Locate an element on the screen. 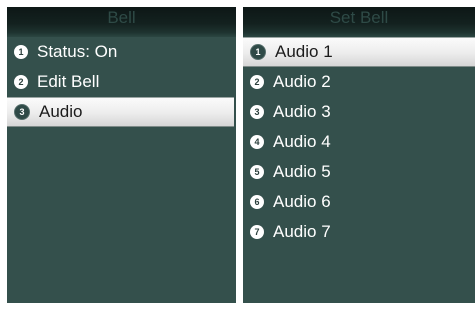 Image resolution: width=475 pixels, height=309 pixels. menu-item-audio-4: 4 Audio 4 is located at coordinates (359, 142).